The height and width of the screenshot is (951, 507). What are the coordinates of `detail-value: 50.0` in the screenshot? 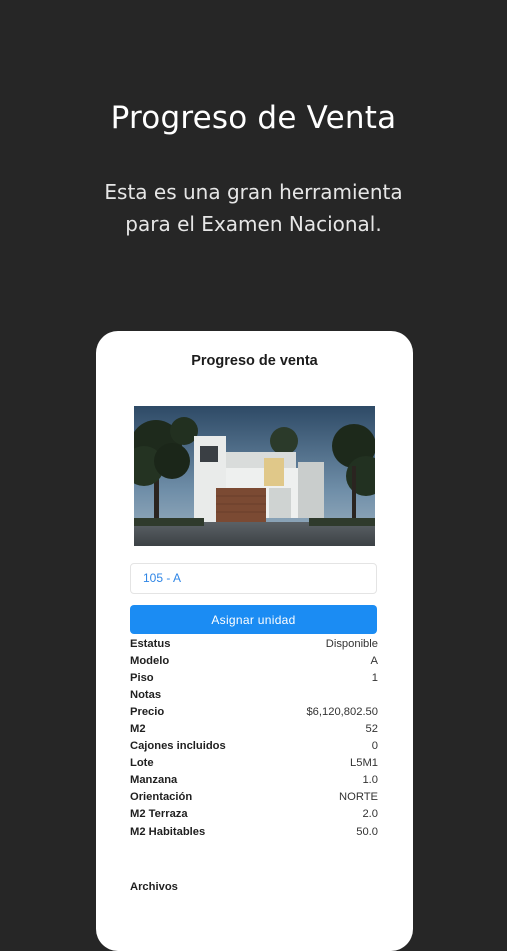 It's located at (367, 831).